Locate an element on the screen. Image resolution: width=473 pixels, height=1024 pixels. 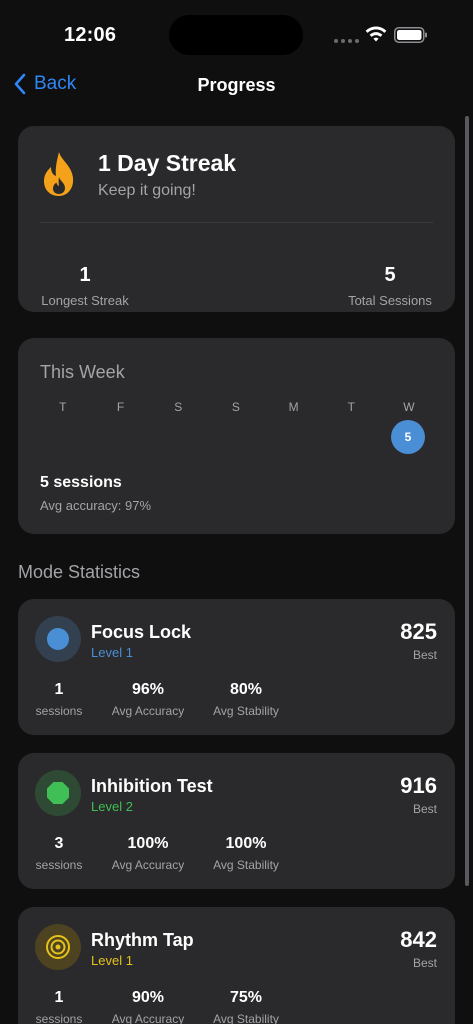
mode-accuracy-value: 96% is located at coordinates (148, 689).